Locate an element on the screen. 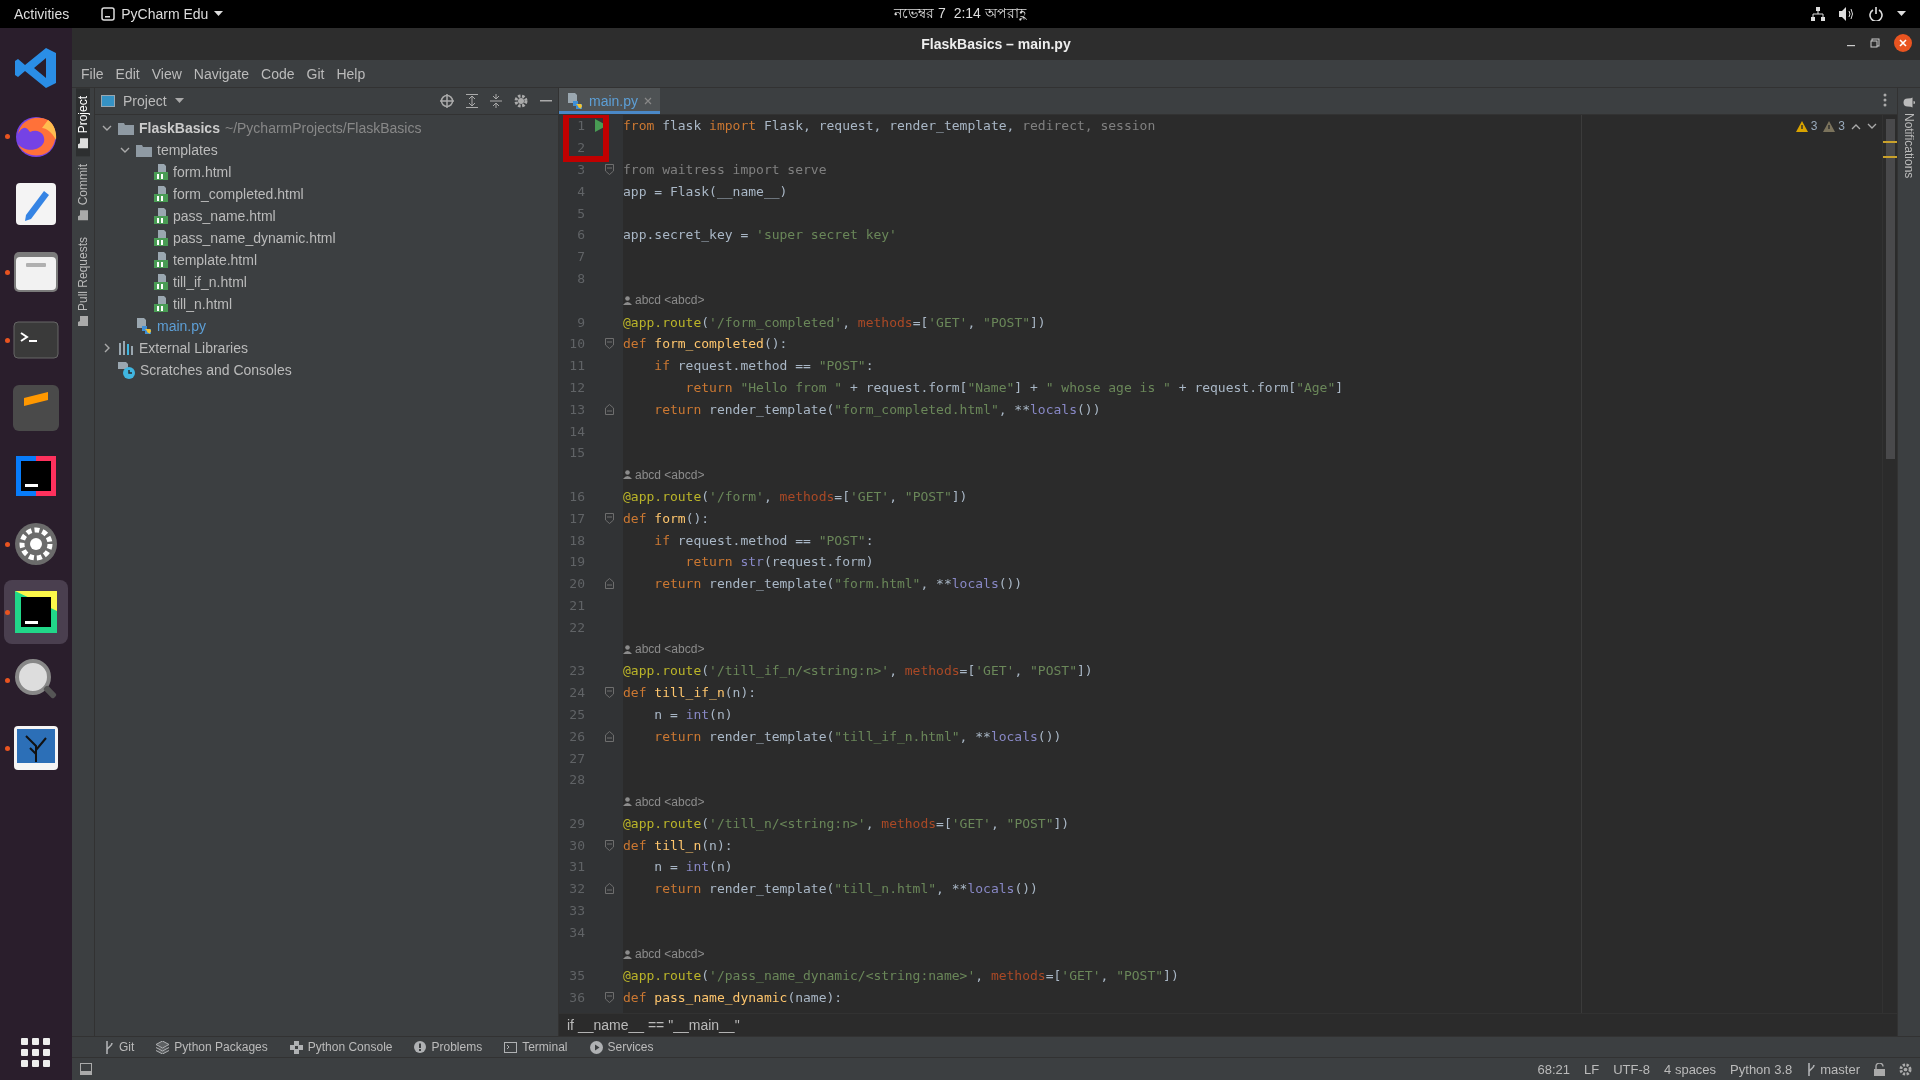 Image resolution: width=1920 pixels, height=1080 pixels. tree-item-label: pass_name.html is located at coordinates (224, 216).